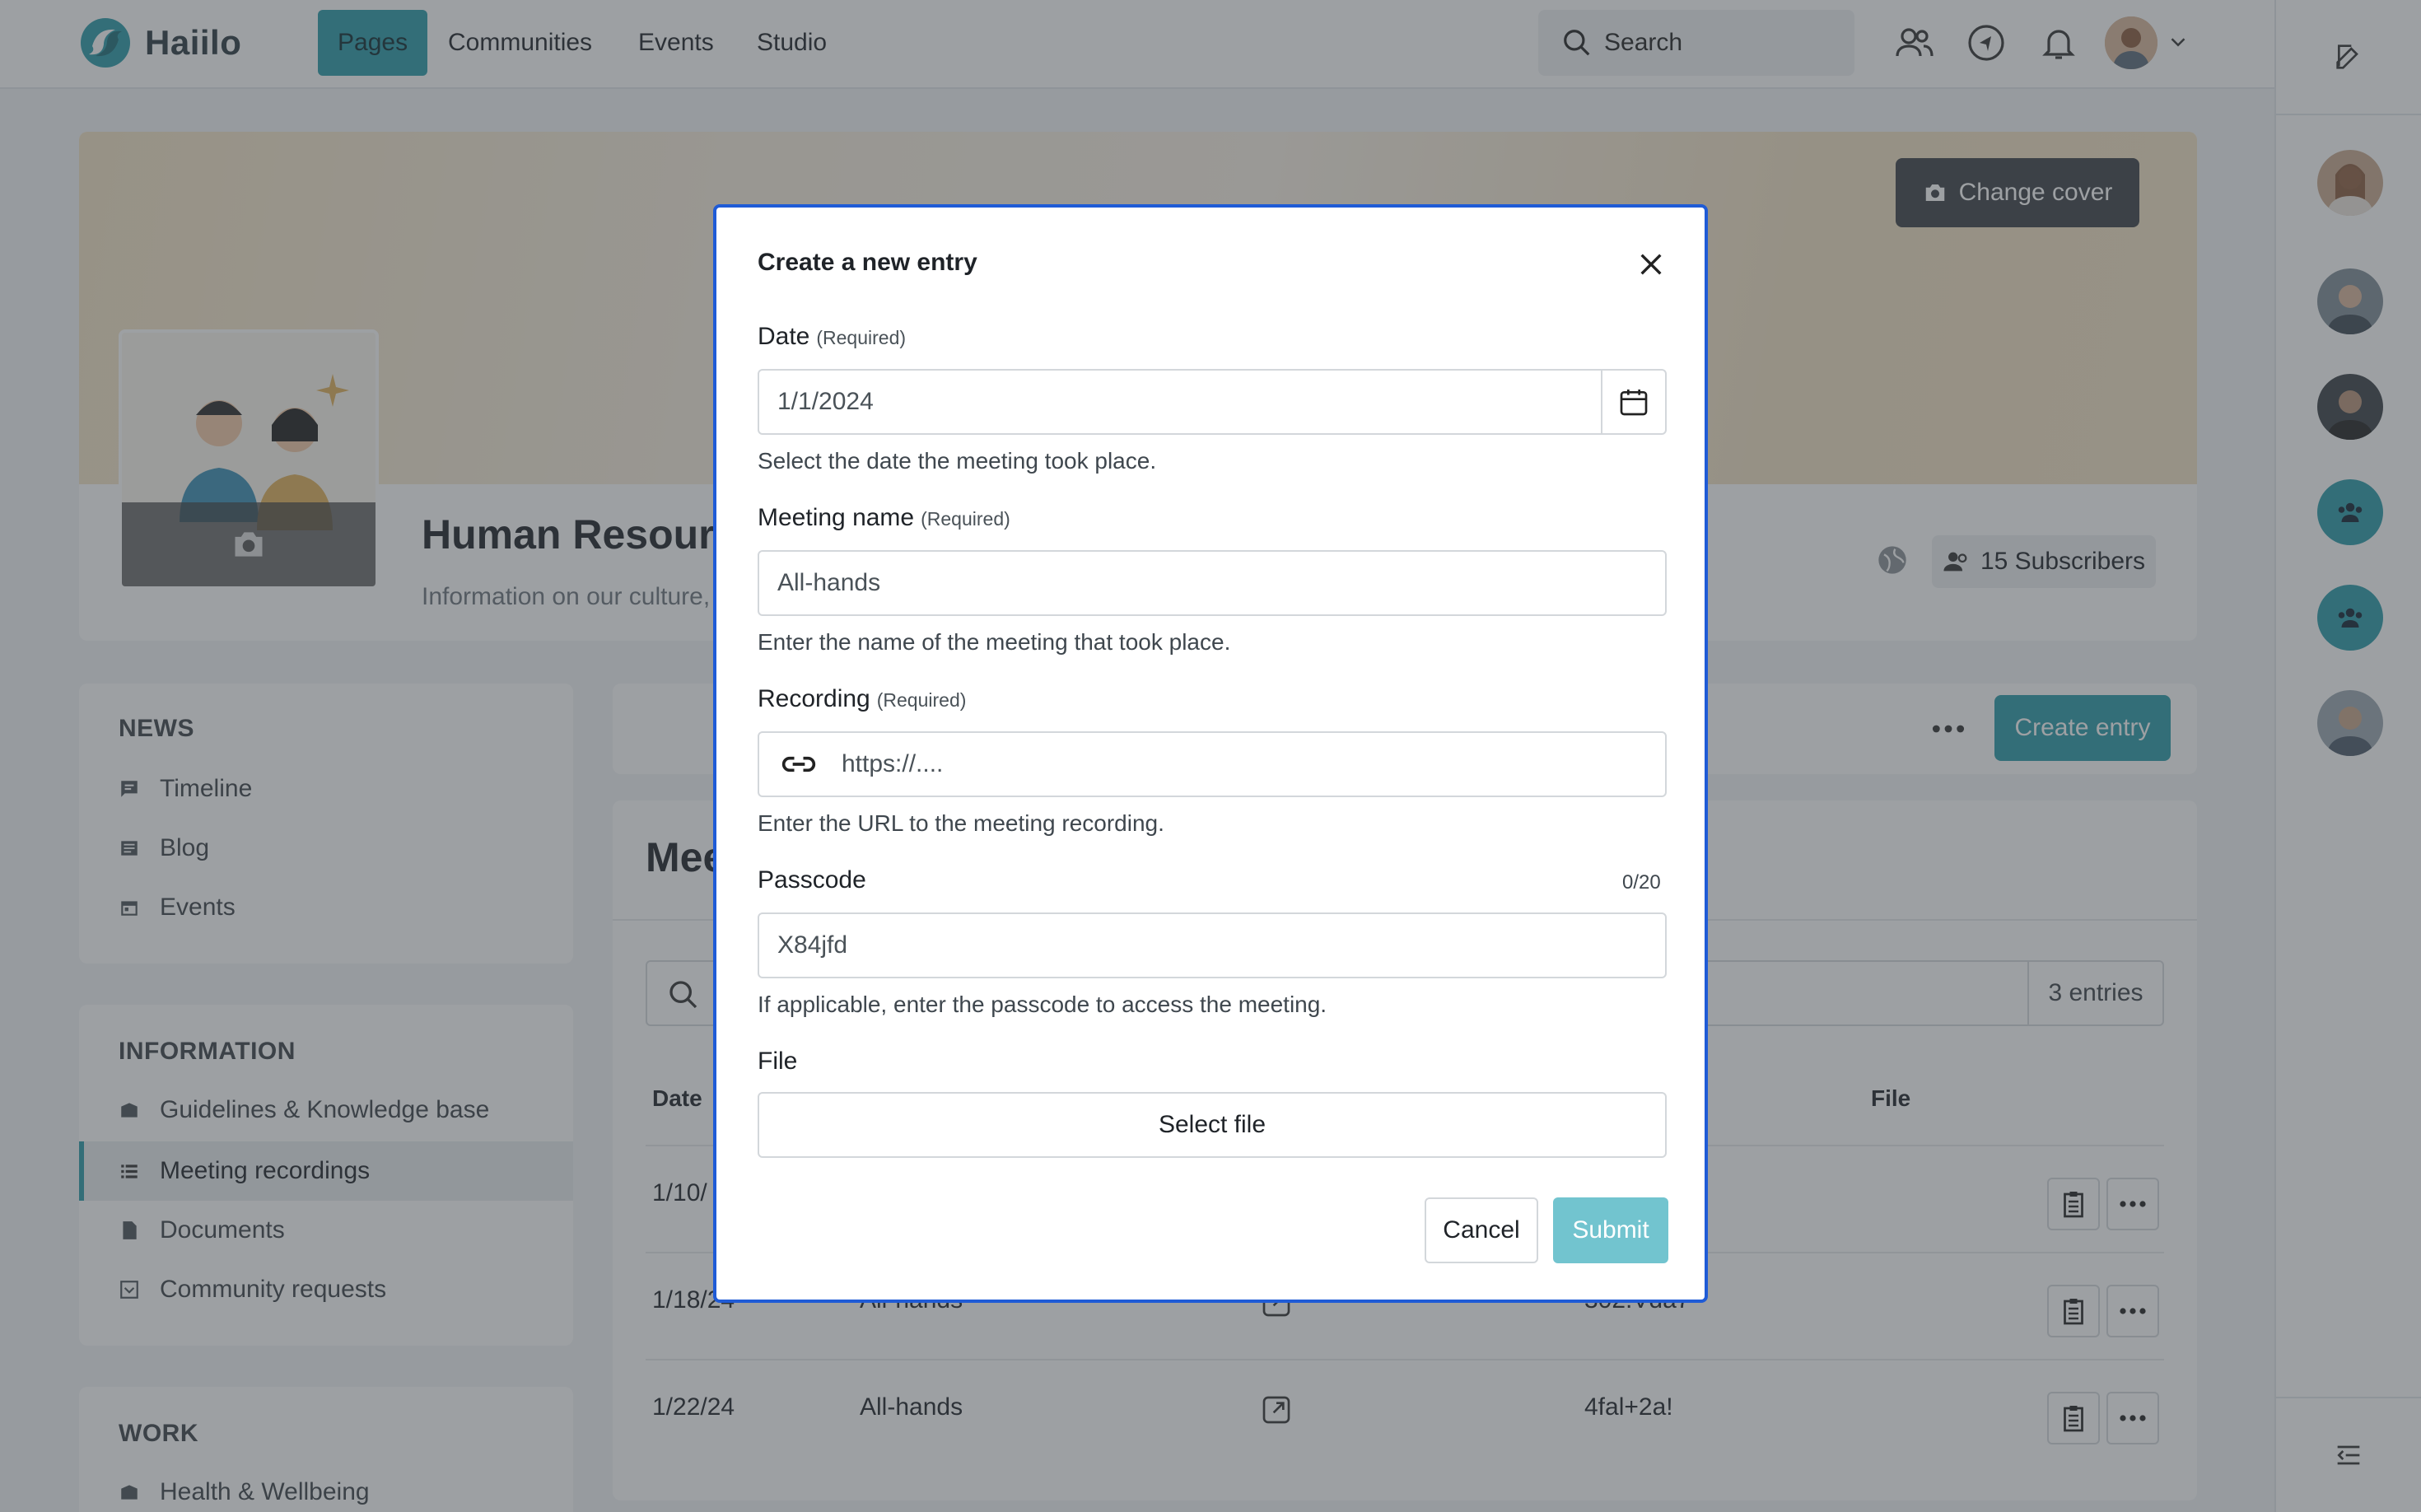  What do you see at coordinates (812, 945) in the screenshot?
I see `passcode-placeholder: X84jfd` at bounding box center [812, 945].